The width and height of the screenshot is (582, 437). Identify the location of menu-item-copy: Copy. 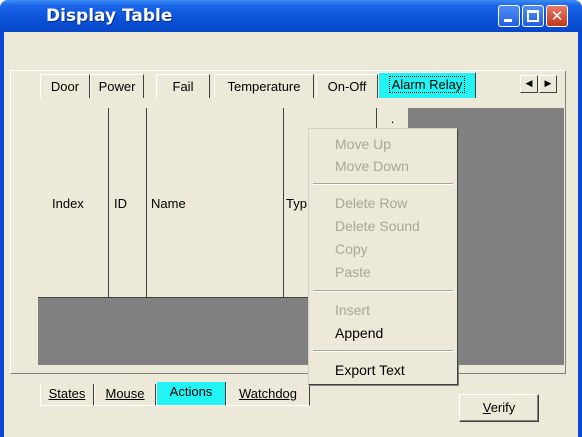
(351, 249).